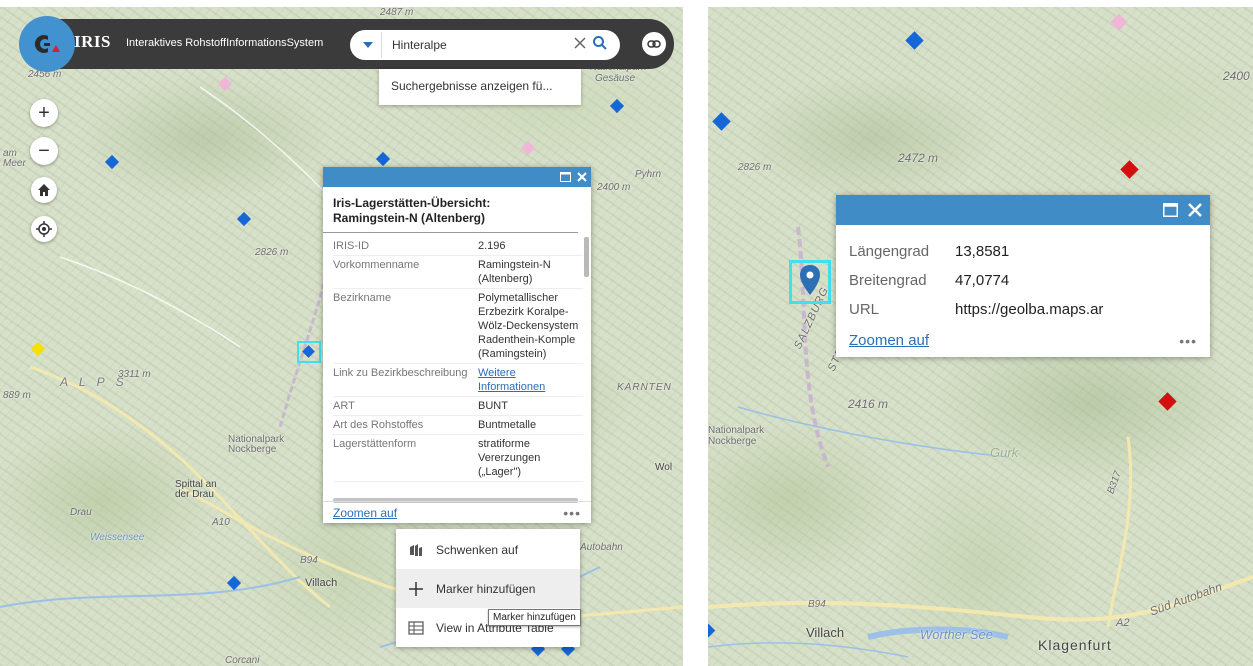 This screenshot has width=1253, height=666. I want to click on map-label-lake: Weissensee, so click(117, 537).